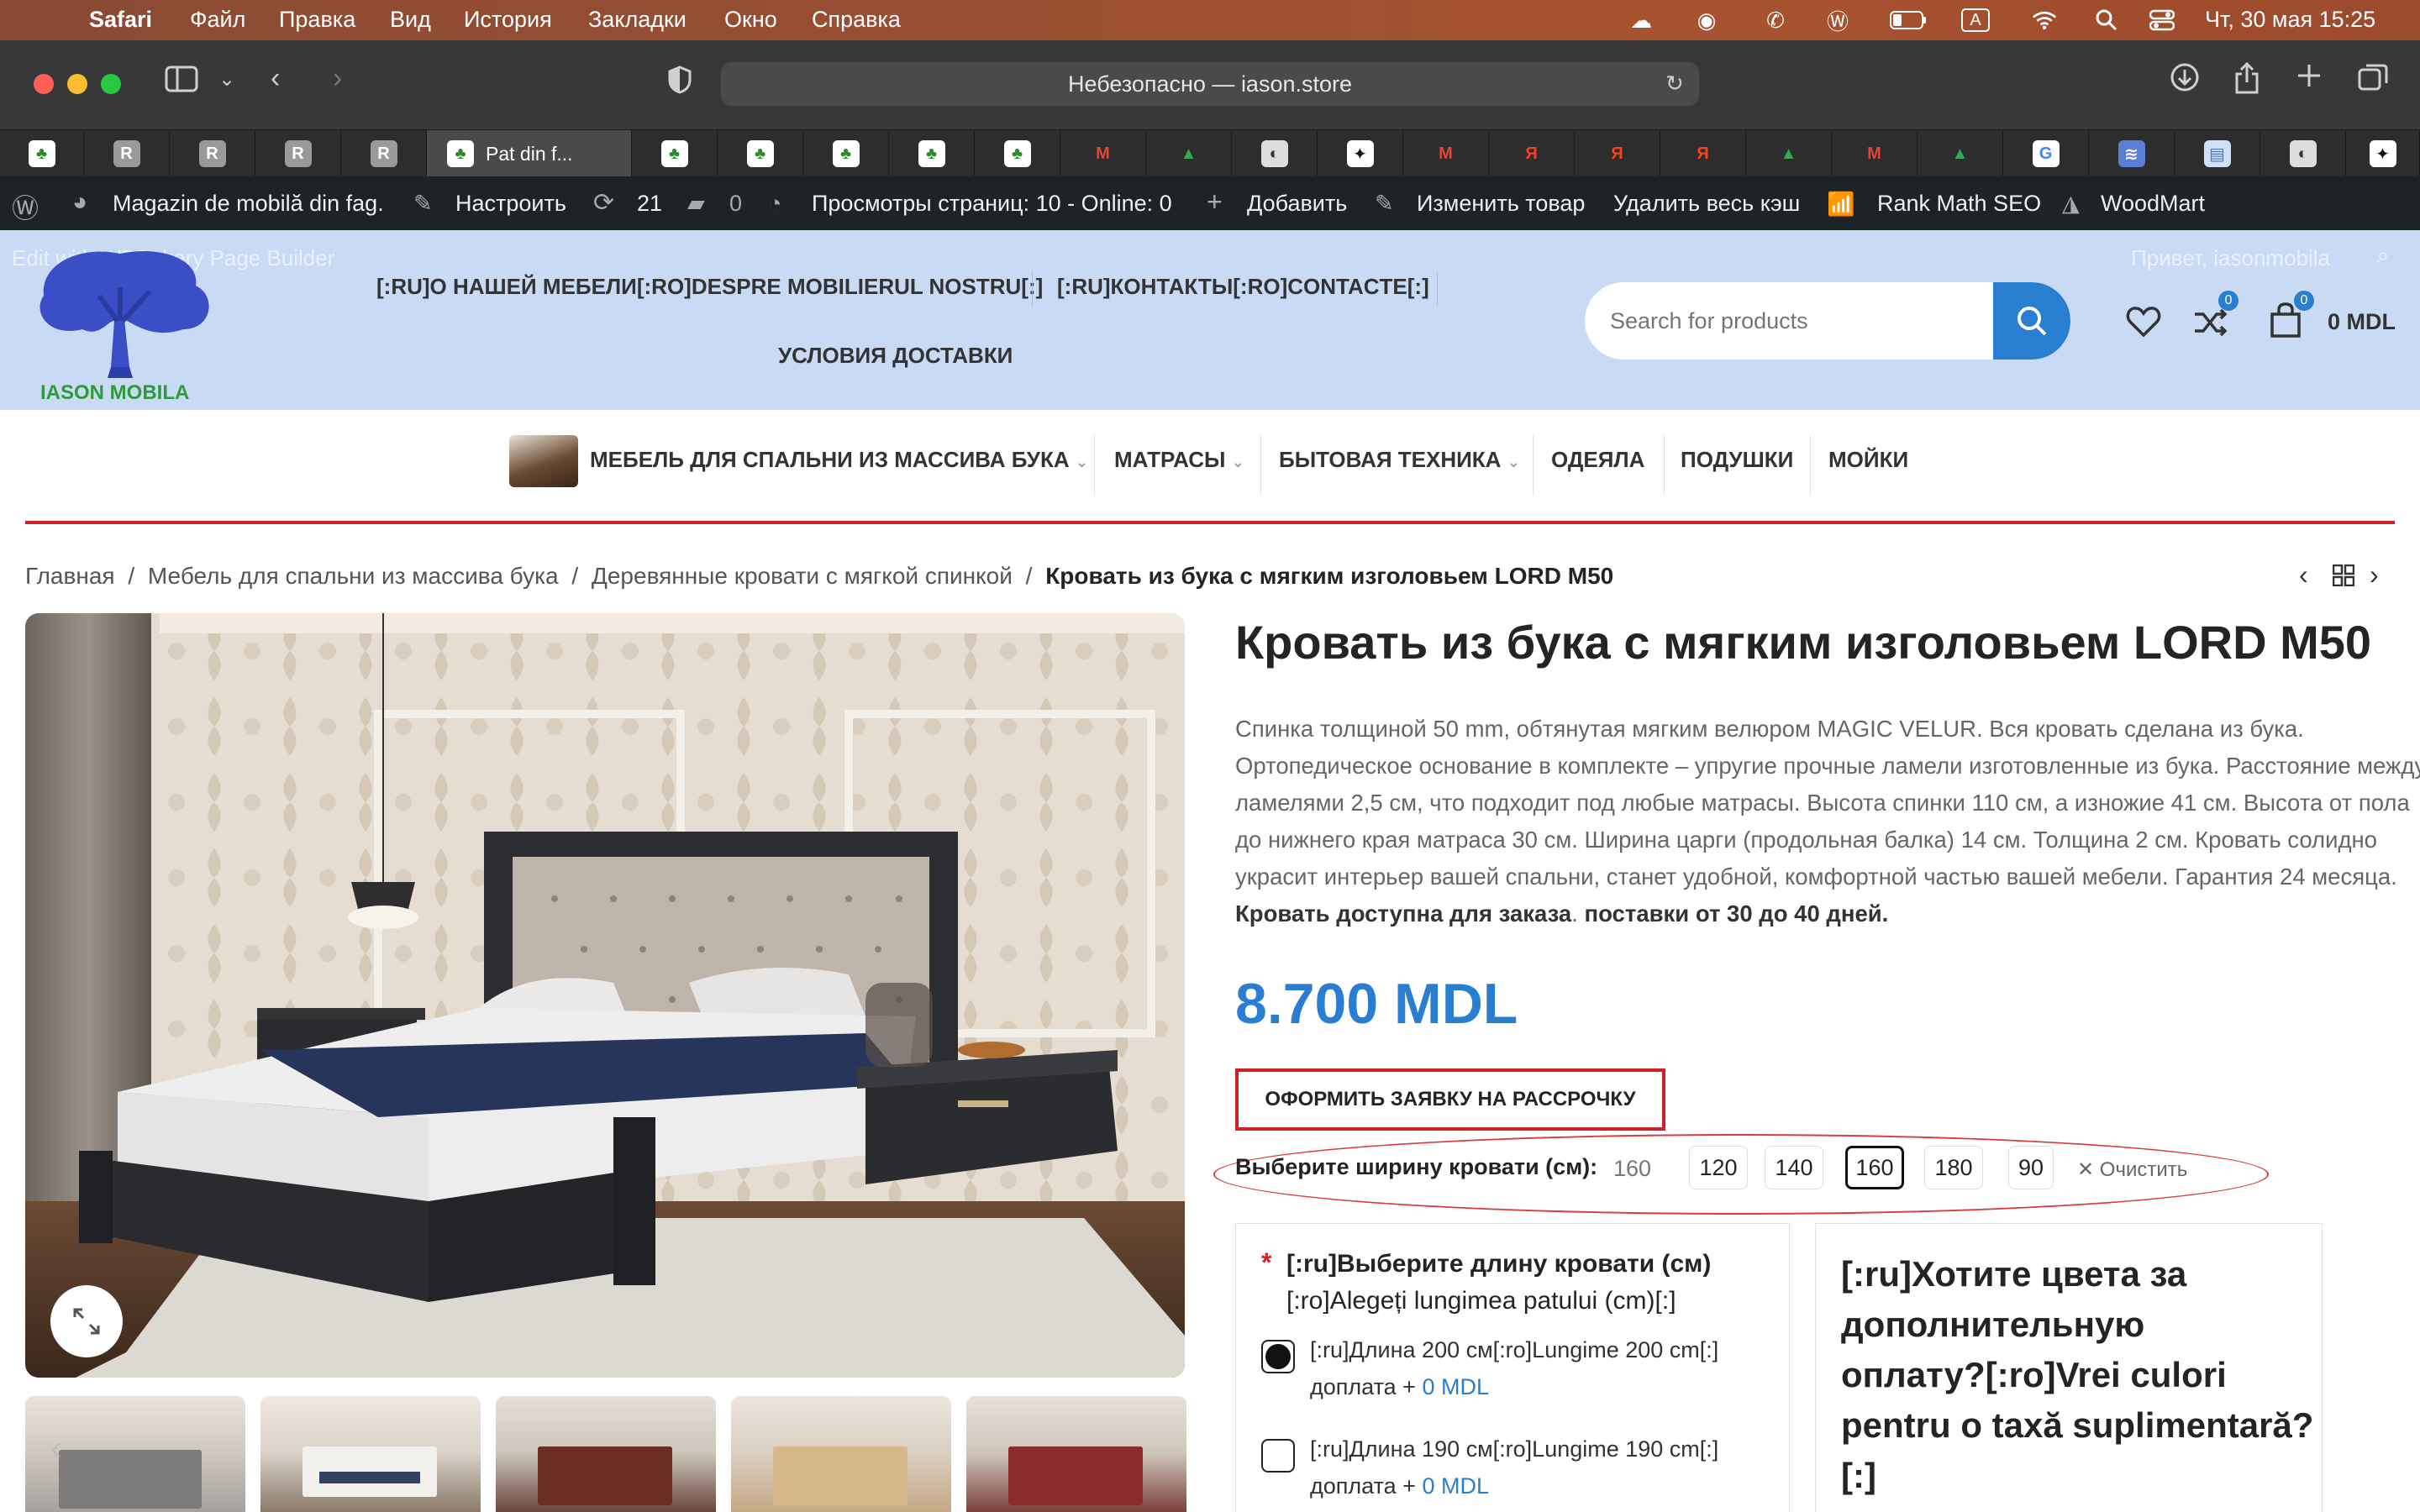 Image resolution: width=2420 pixels, height=1512 pixels. I want to click on share-icon, so click(2246, 81).